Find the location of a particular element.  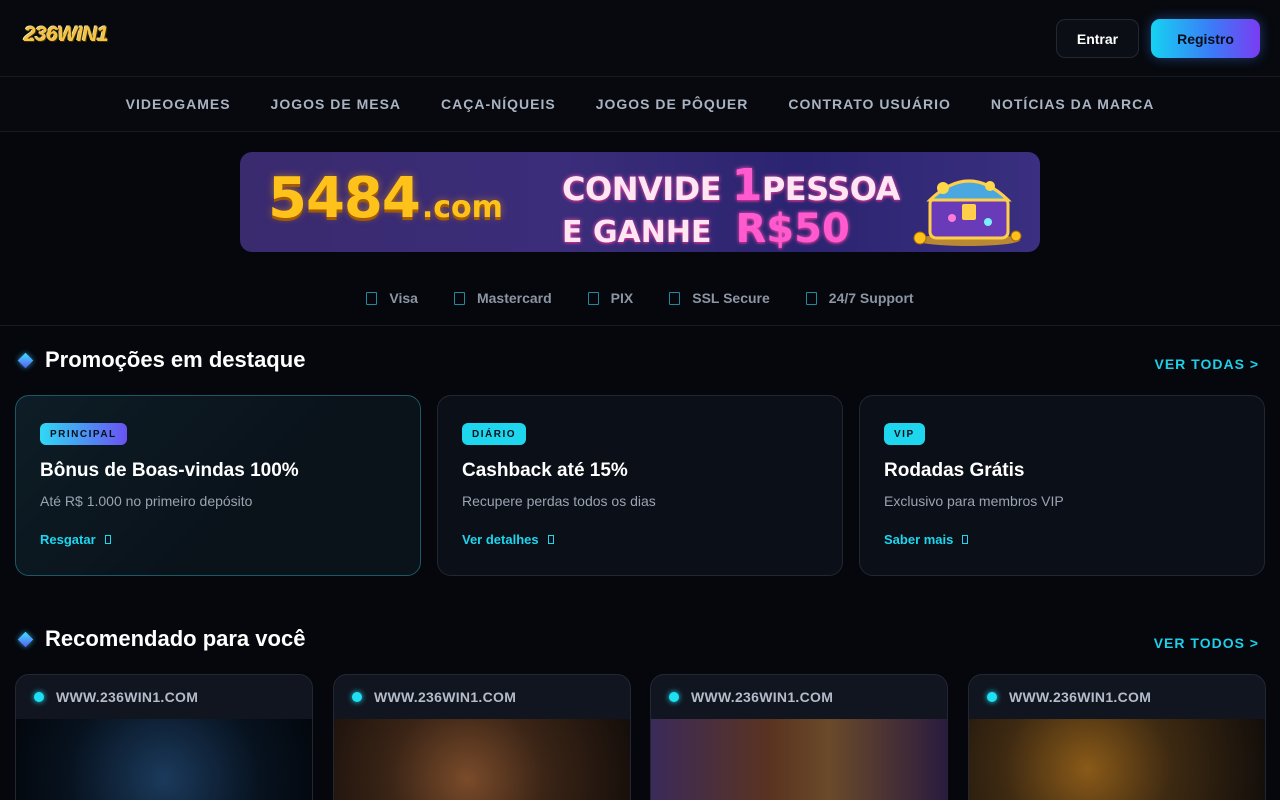

site-header: 236WIN1 Entrar Registro is located at coordinates (640, 38).